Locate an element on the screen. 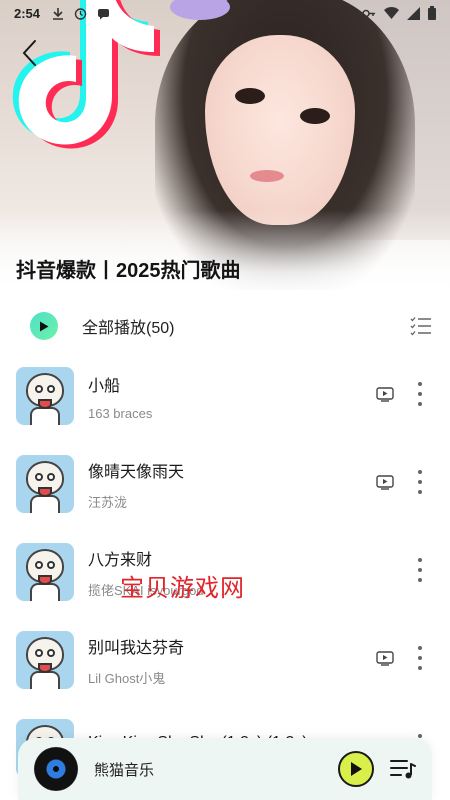  play-all-row: 全部播放(50) is located at coordinates (225, 326).